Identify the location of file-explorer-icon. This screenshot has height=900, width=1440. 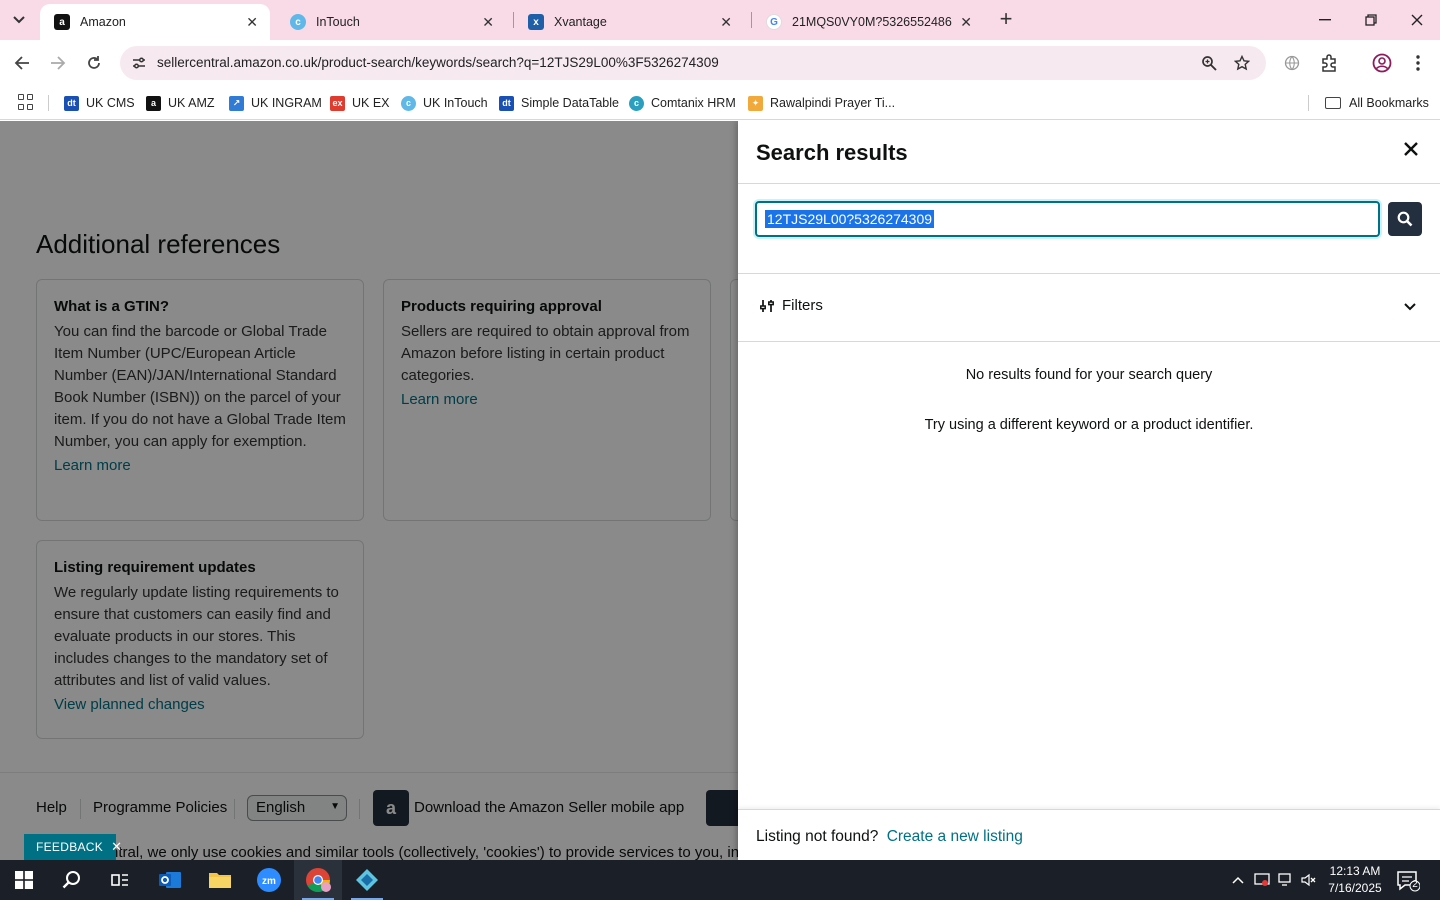
(220, 880).